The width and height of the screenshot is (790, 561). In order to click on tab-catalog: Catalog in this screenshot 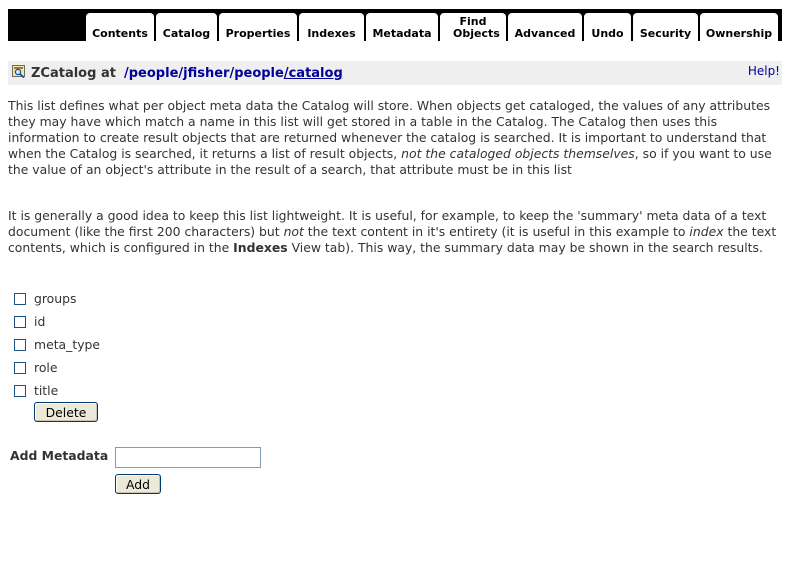, I will do `click(186, 27)`.